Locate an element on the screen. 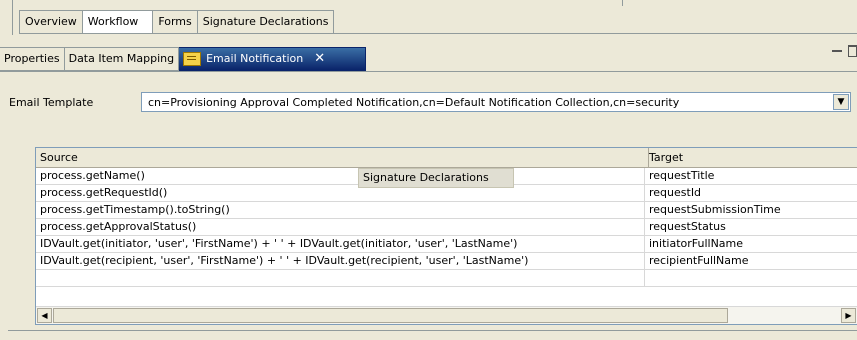 The image size is (857, 340). target-cell: requestId is located at coordinates (751, 193).